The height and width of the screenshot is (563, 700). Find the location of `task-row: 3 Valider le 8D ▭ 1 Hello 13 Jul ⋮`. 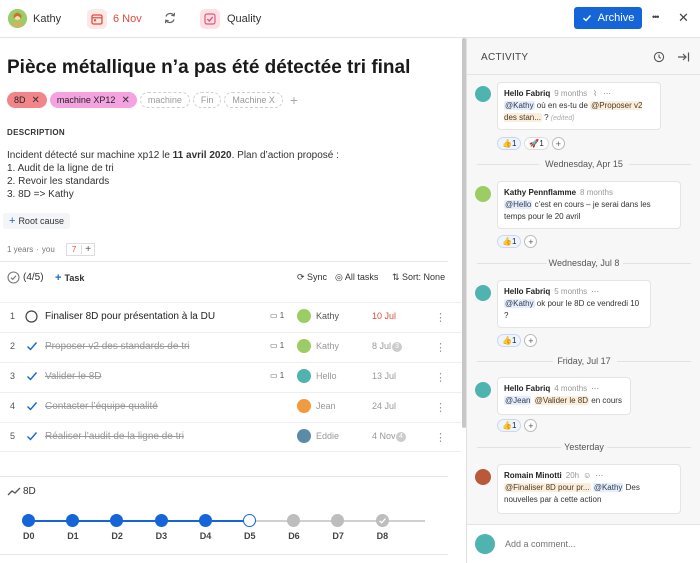

task-row: 3 Valider le 8D ▭ 1 Hello 13 Jul ⋮ is located at coordinates (231, 377).